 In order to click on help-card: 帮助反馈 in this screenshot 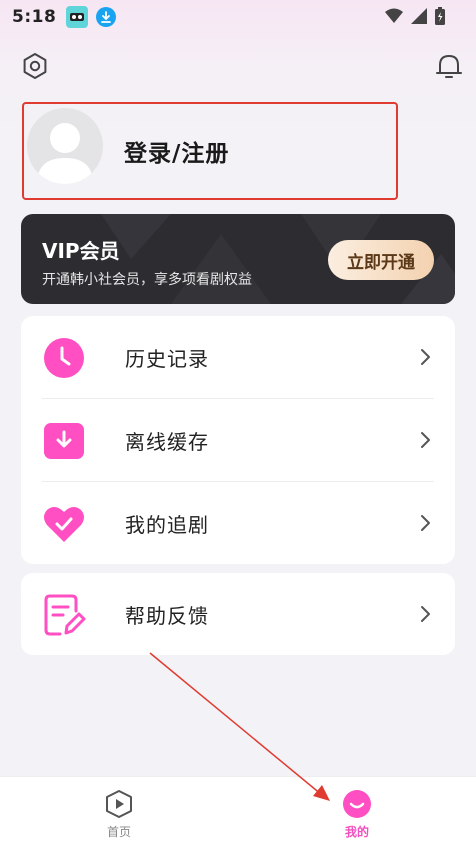, I will do `click(238, 614)`.